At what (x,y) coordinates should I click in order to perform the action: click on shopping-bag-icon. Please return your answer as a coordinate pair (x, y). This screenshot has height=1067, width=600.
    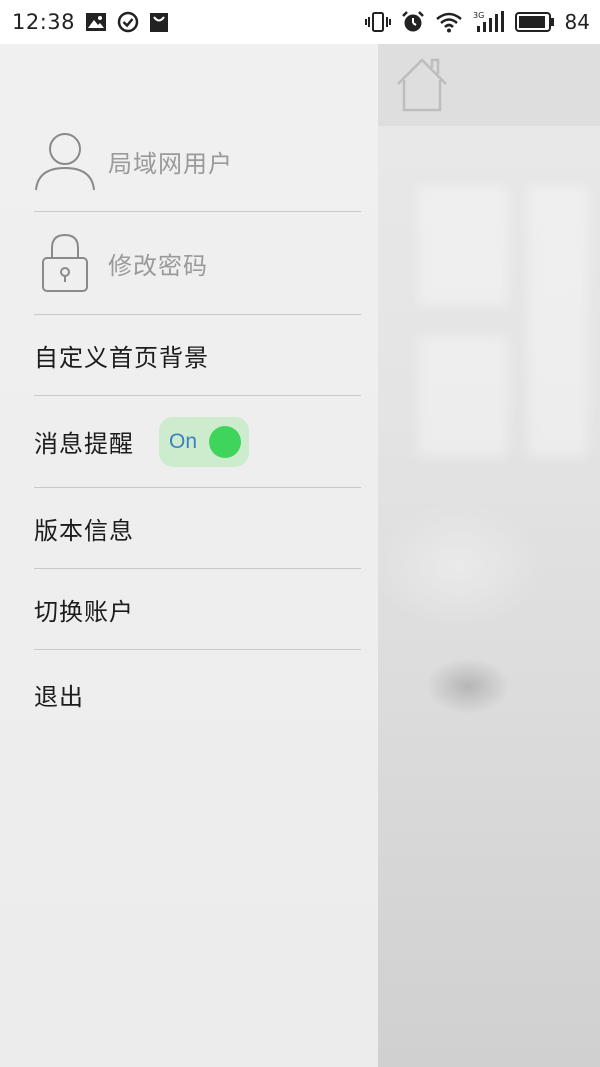
    Looking at the image, I should click on (159, 22).